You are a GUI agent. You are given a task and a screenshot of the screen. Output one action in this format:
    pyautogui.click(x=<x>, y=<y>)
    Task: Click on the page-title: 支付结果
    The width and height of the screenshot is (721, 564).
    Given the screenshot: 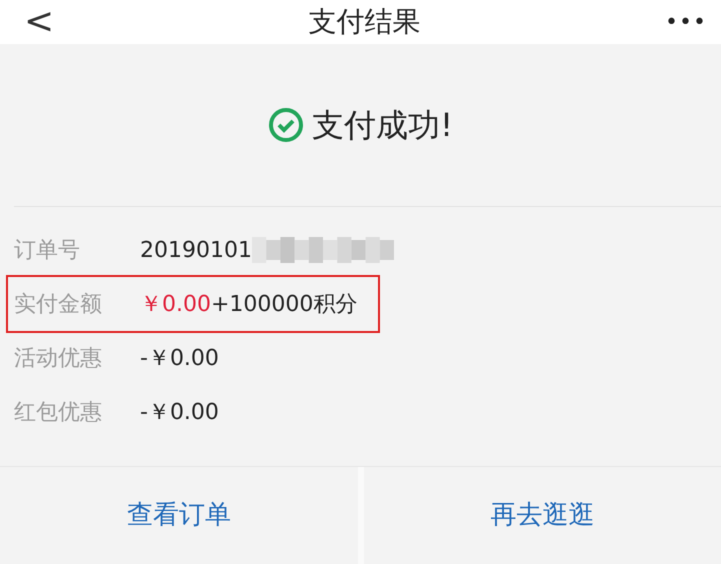 What is the action you would take?
    pyautogui.click(x=364, y=22)
    